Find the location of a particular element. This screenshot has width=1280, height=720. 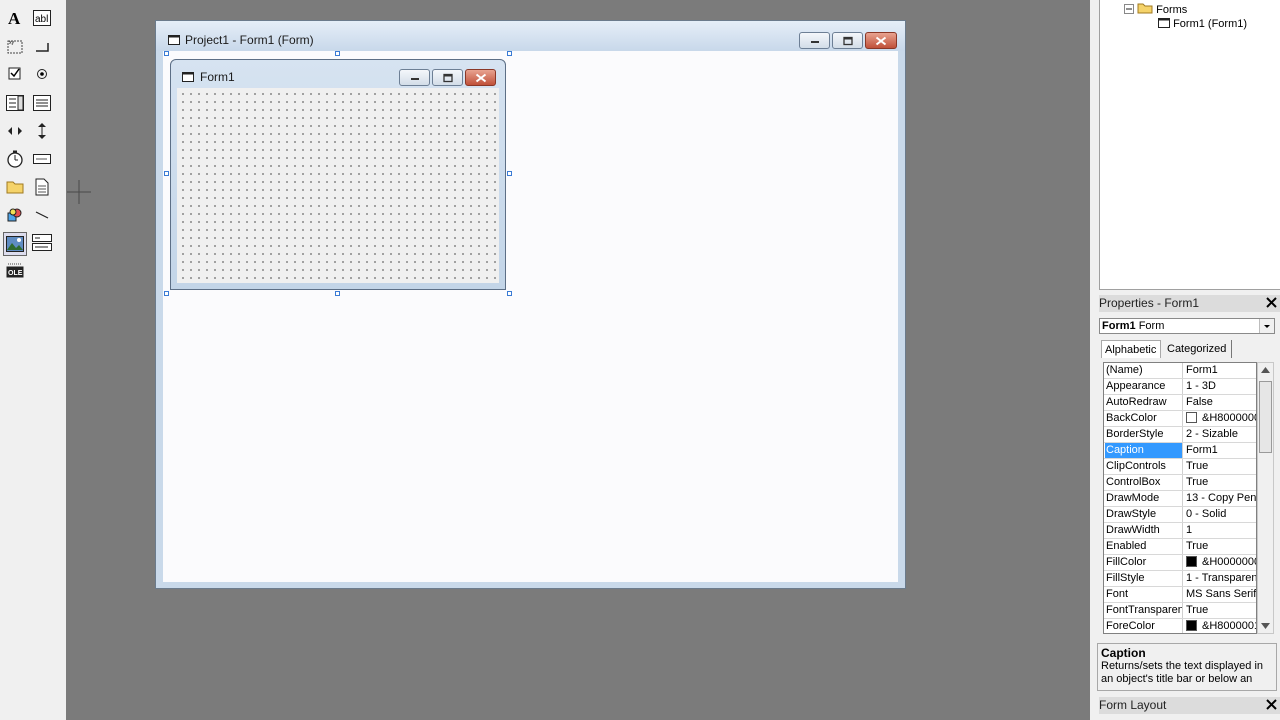

resize-handle-top-right is located at coordinates (509, 53).